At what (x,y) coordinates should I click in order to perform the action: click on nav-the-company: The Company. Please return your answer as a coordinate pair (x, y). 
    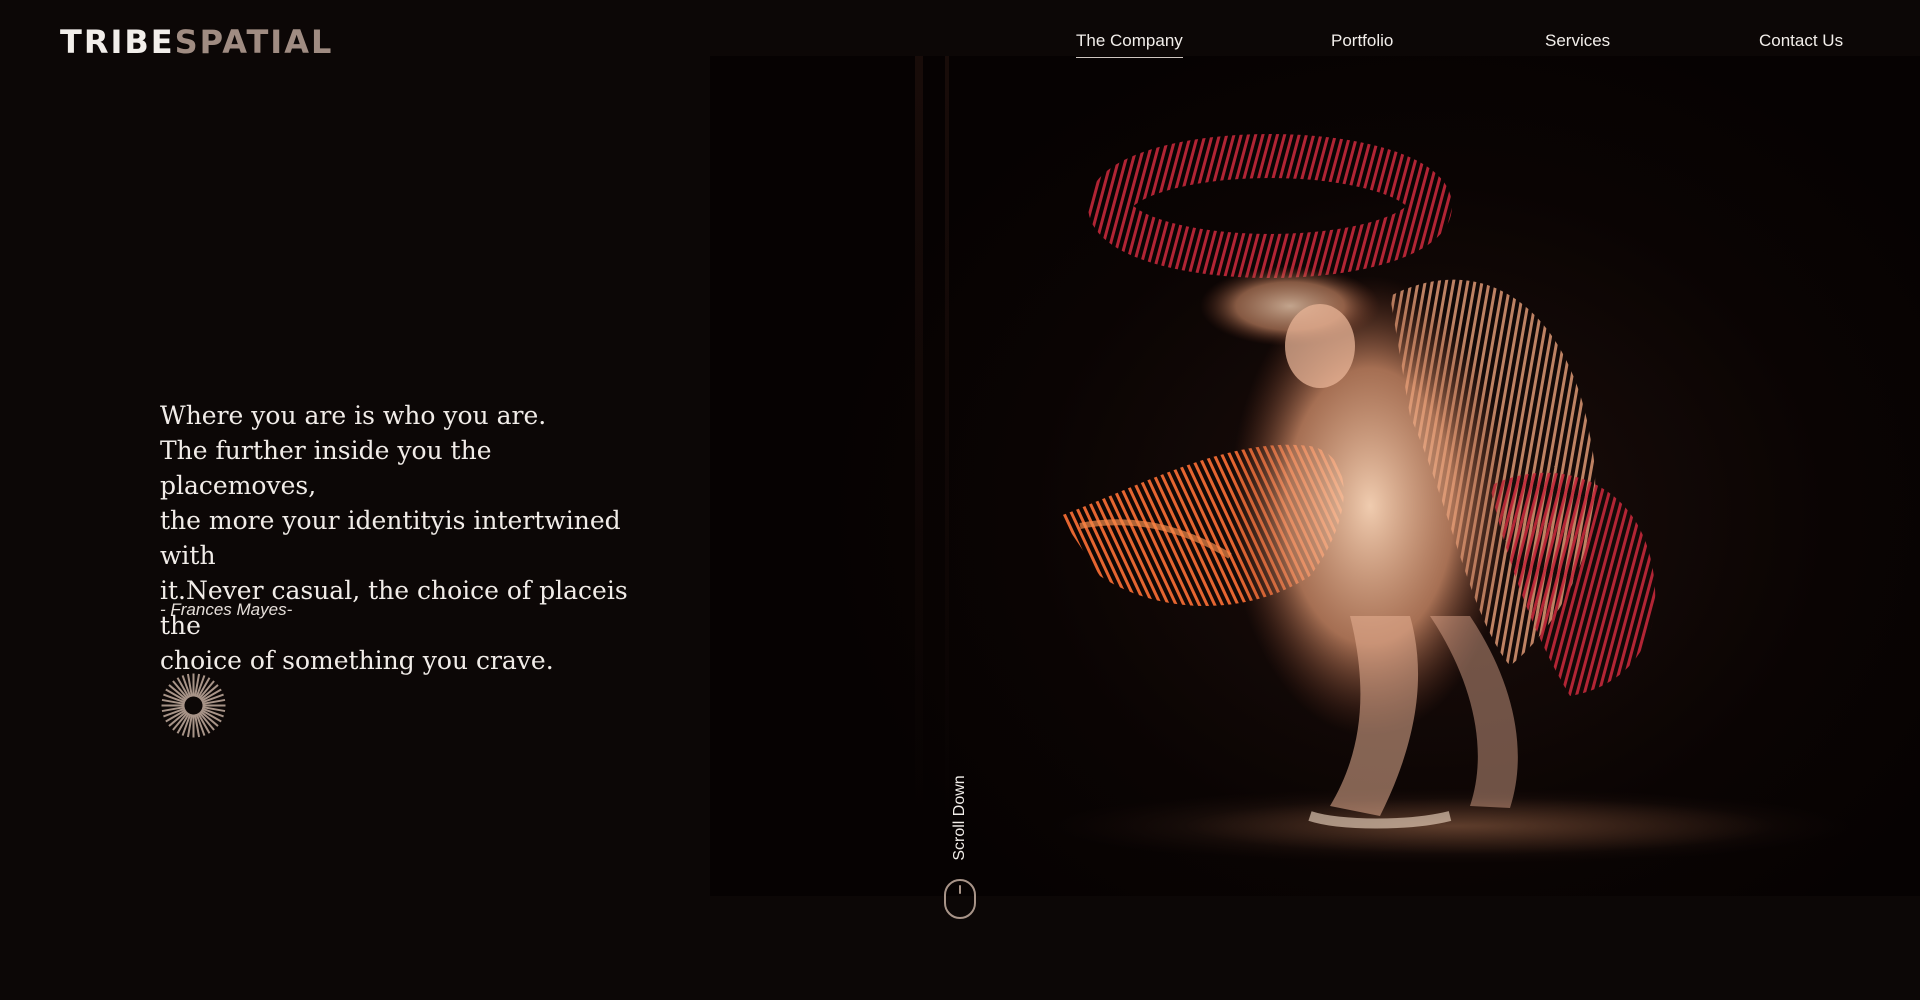
    Looking at the image, I should click on (1129, 44).